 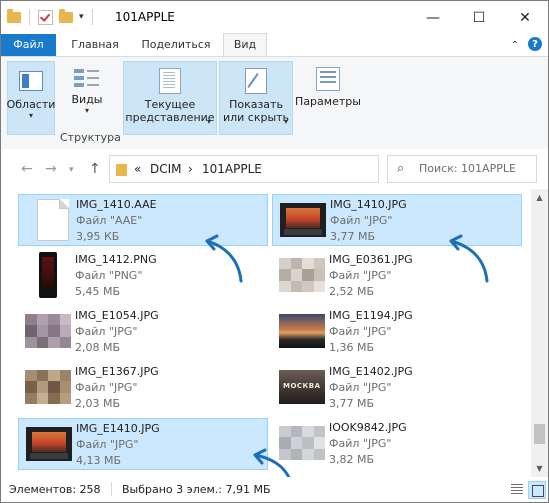 I want to click on tab-file: Файл, so click(x=28, y=45).